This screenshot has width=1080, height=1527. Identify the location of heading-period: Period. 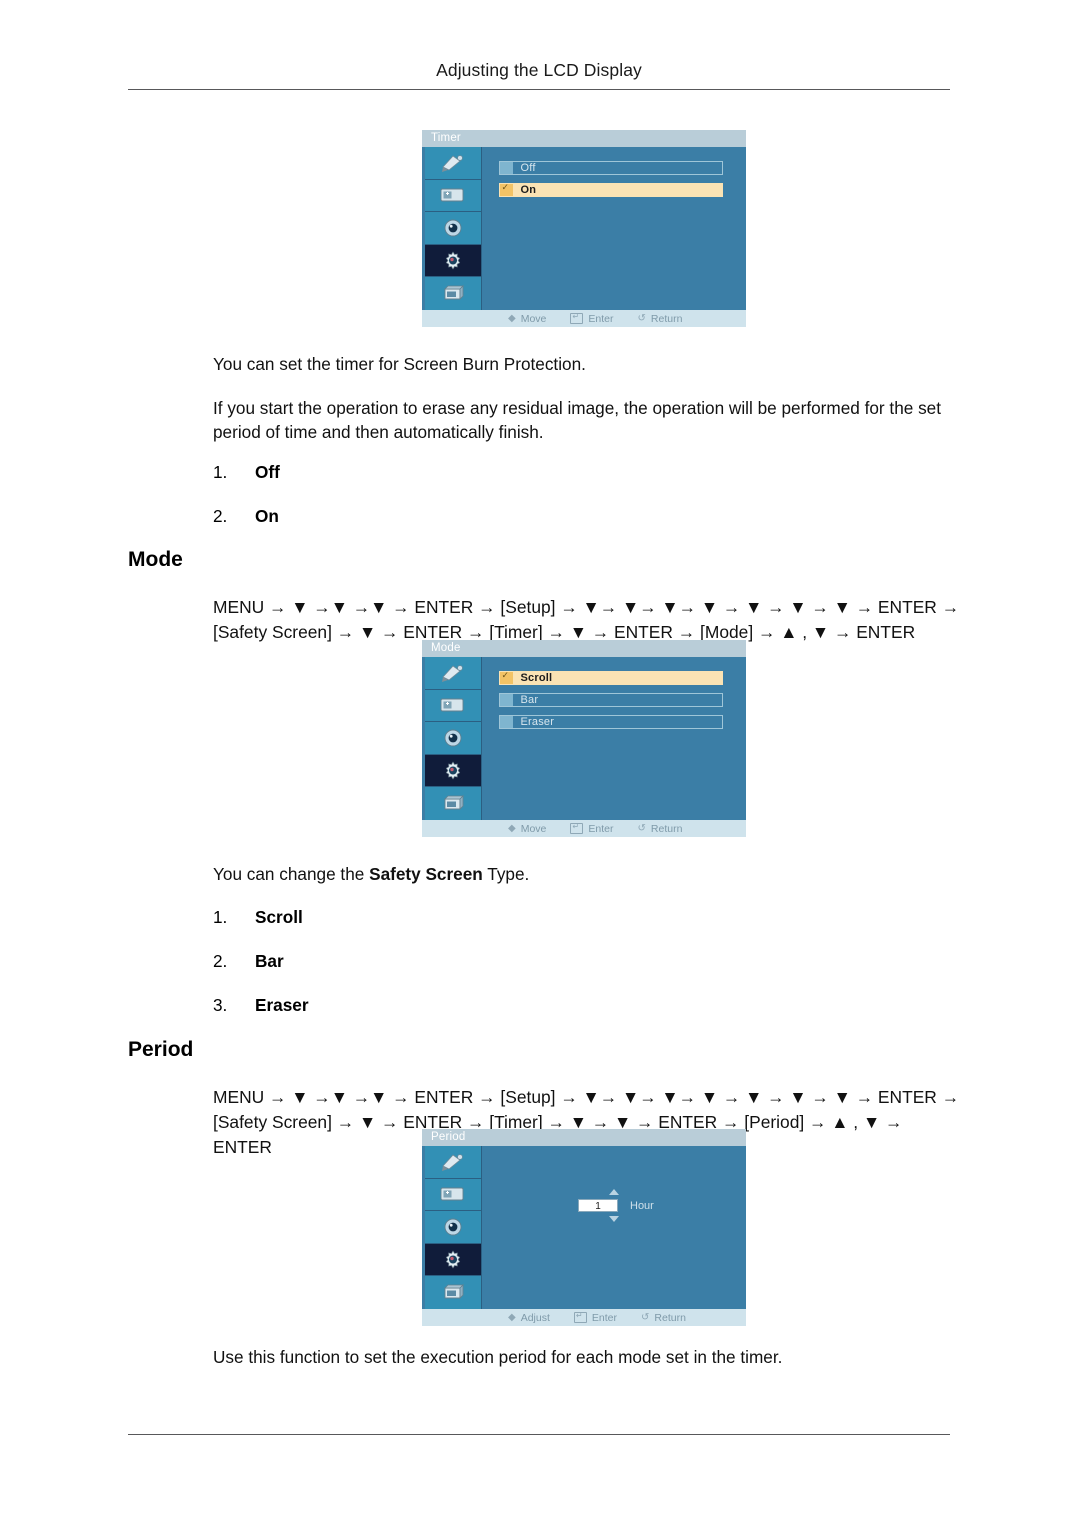
(161, 1049).